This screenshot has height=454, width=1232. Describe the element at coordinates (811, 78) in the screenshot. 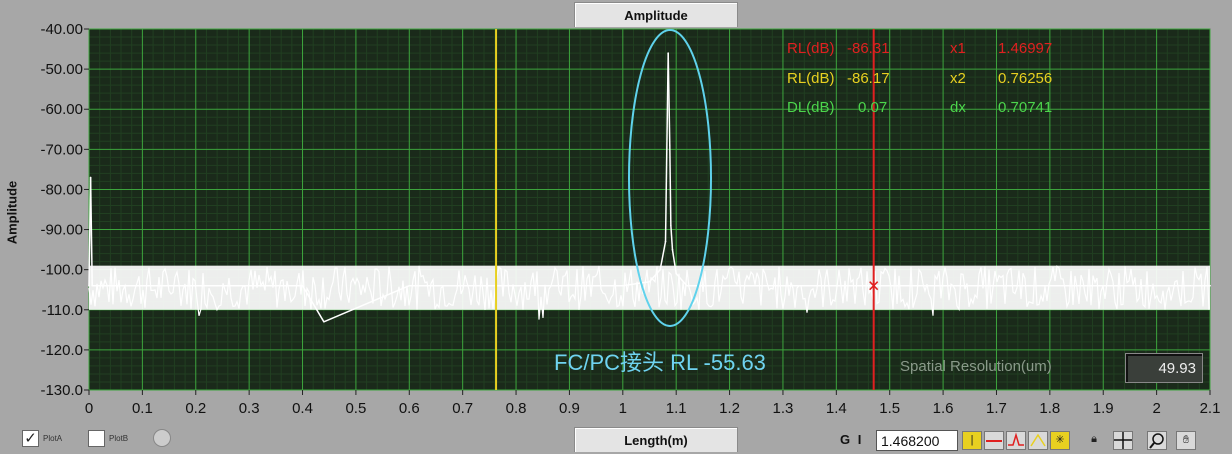

I see `rl2-label: RL(dB)` at that location.